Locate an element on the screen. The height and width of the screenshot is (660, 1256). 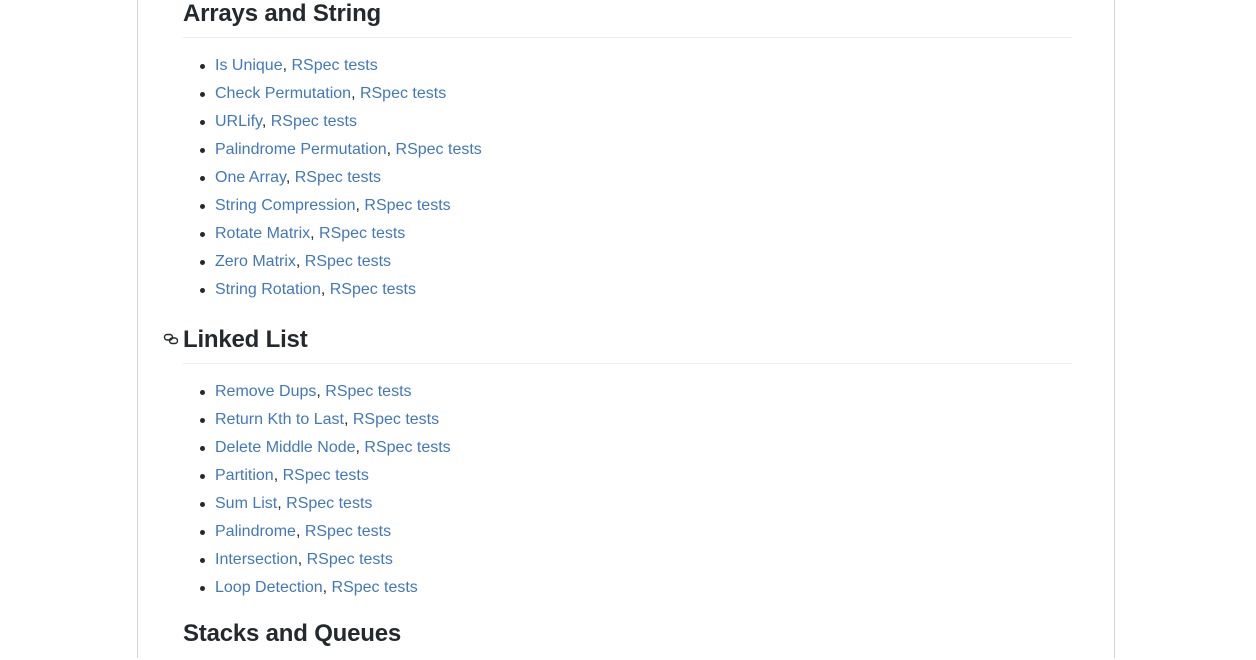
list-item: Palindrome, RSpec tests is located at coordinates (627, 532).